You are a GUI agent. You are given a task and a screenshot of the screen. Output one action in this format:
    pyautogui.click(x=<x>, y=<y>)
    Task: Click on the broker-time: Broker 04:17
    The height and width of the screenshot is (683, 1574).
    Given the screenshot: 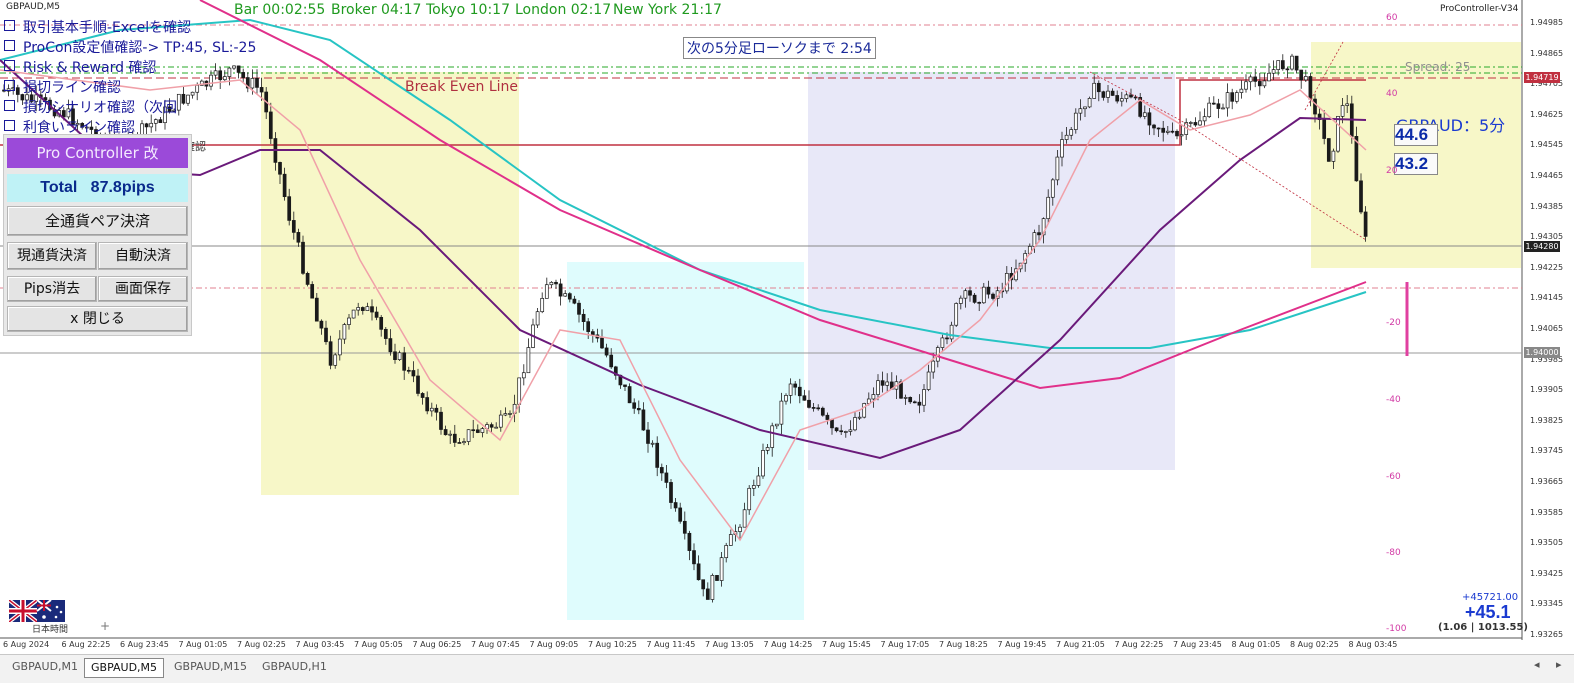 What is the action you would take?
    pyautogui.click(x=376, y=10)
    